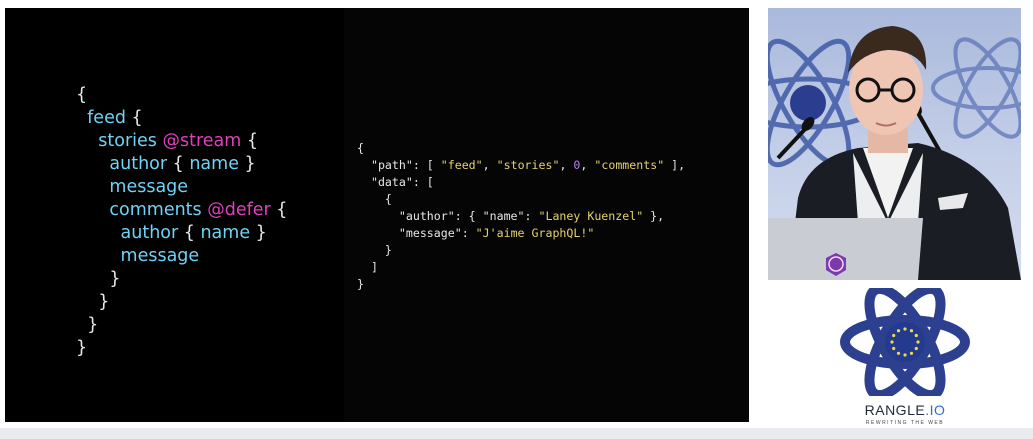 The width and height of the screenshot is (1033, 439). I want to click on code-token: "J'aime GraphQL!", so click(535, 233).